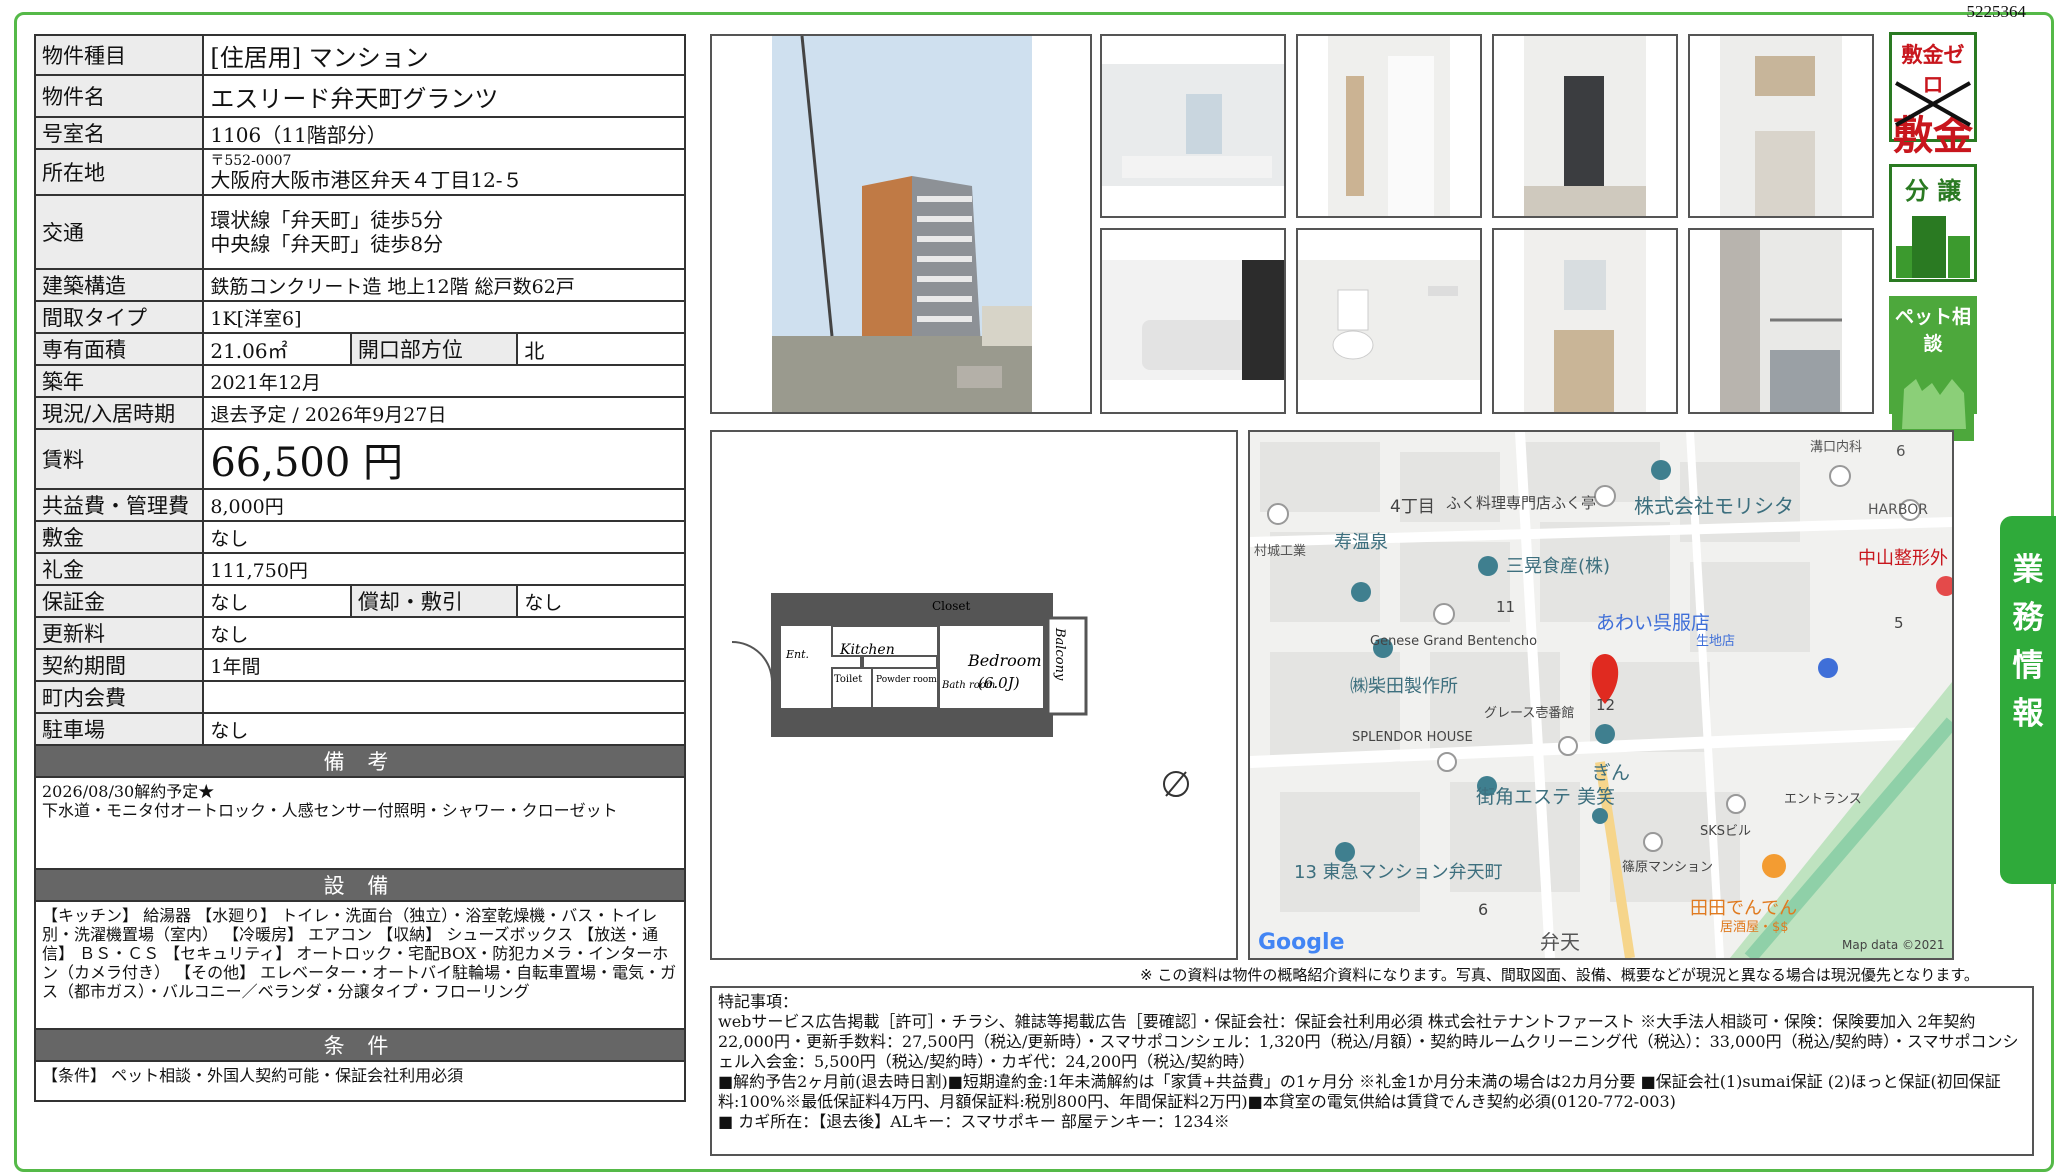 Image resolution: width=2056 pixels, height=1172 pixels. Describe the element at coordinates (2028, 618) in the screenshot. I see `side-tab-char-2: 務` at that location.